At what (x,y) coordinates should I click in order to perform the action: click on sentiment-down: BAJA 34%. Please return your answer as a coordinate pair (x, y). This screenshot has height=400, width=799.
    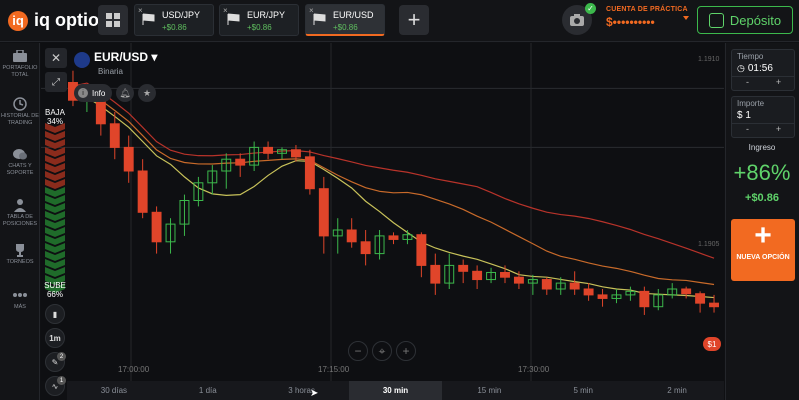
    Looking at the image, I should click on (55, 117).